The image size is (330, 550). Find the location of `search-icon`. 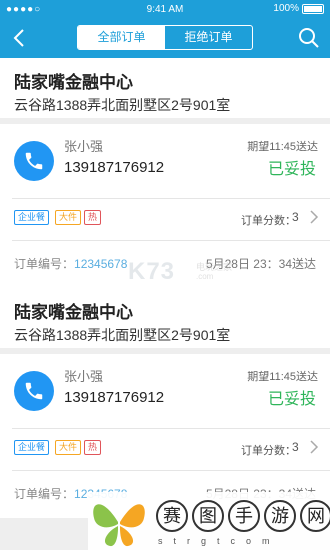

search-icon is located at coordinates (309, 38).